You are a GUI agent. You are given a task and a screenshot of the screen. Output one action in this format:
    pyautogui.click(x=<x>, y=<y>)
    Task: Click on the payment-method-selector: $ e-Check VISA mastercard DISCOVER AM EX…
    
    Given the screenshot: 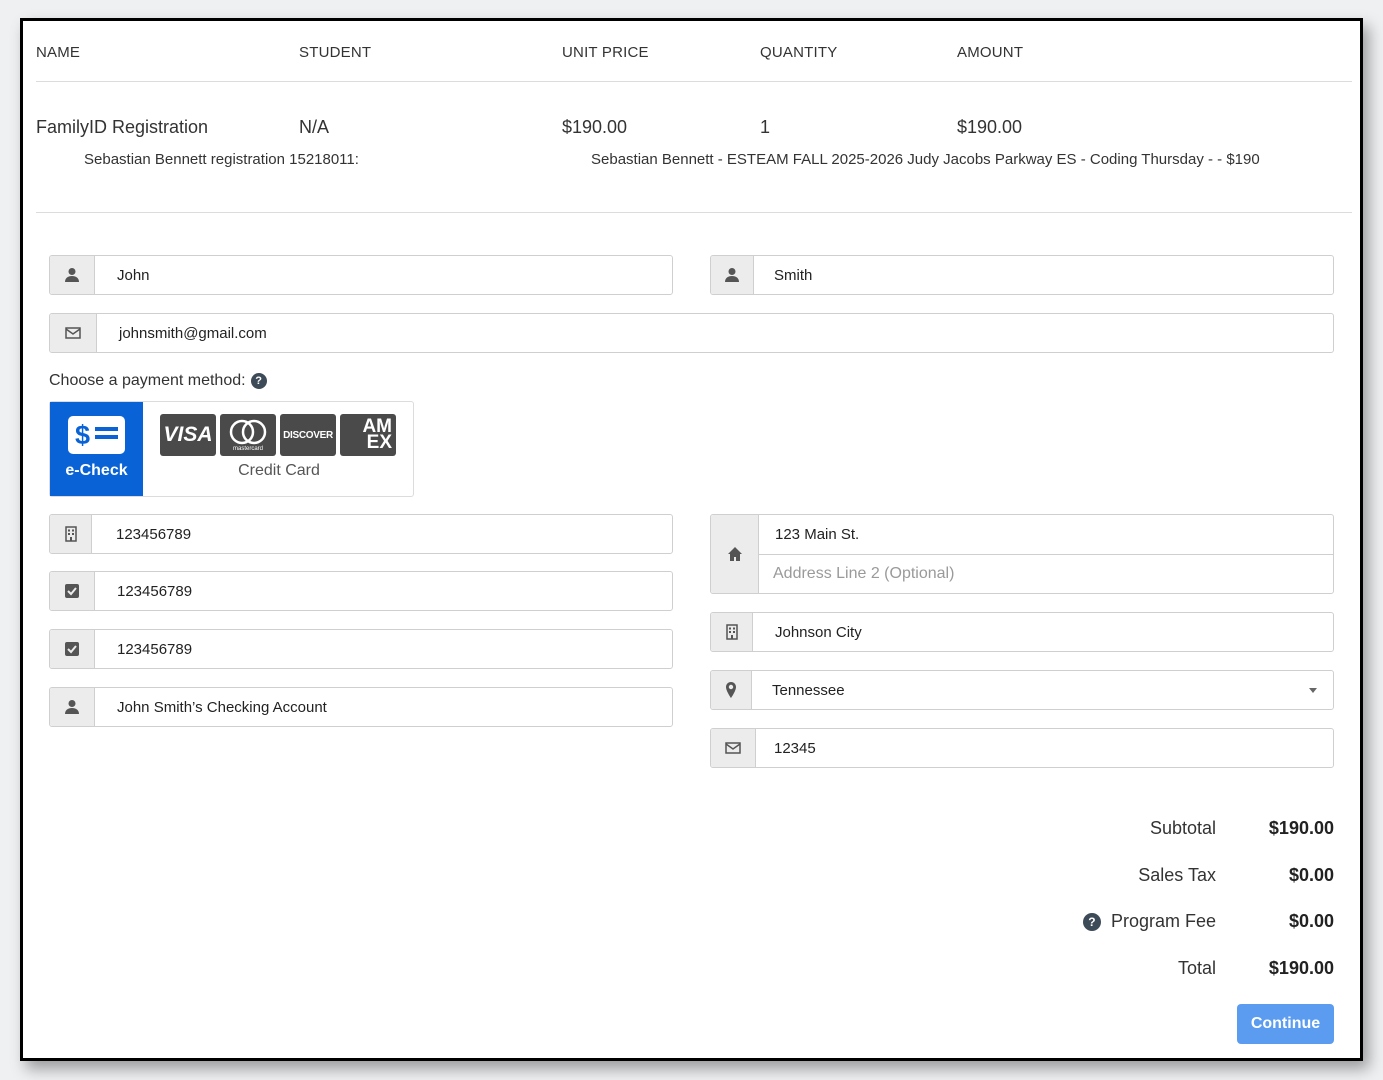 What is the action you would take?
    pyautogui.click(x=231, y=449)
    